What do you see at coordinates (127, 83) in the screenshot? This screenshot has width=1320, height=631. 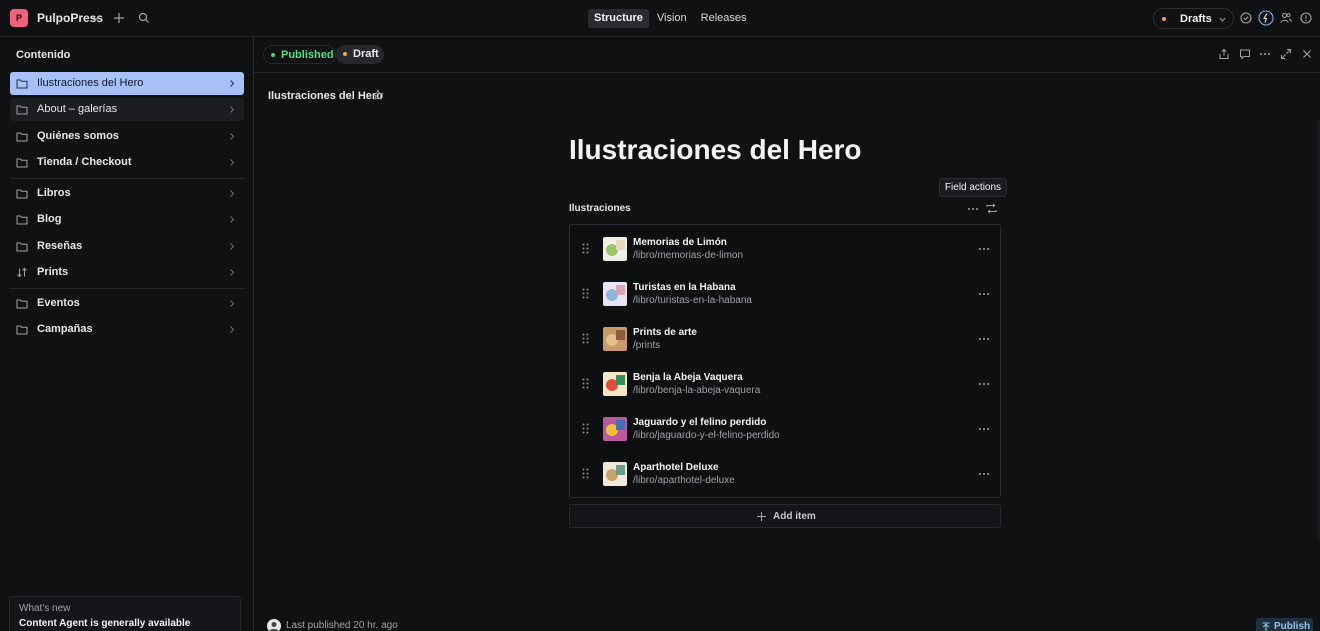 I see `sidebar-item-ilustraciones-del-hero: Ilustraciones del Hero` at bounding box center [127, 83].